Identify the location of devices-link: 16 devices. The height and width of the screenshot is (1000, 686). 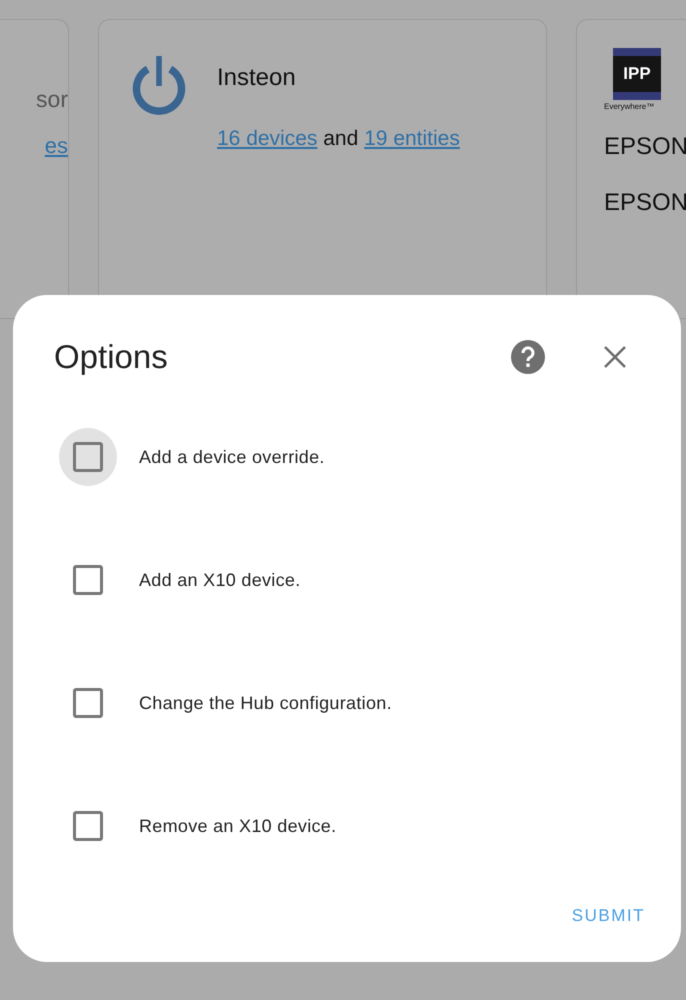
(267, 138).